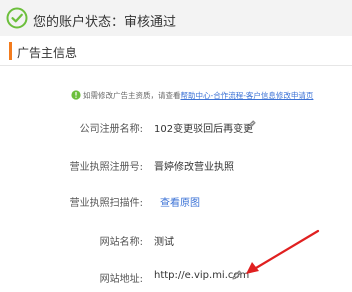 Image resolution: width=352 pixels, height=292 pixels. I want to click on company-name-label: 公司注册名称:, so click(111, 129).